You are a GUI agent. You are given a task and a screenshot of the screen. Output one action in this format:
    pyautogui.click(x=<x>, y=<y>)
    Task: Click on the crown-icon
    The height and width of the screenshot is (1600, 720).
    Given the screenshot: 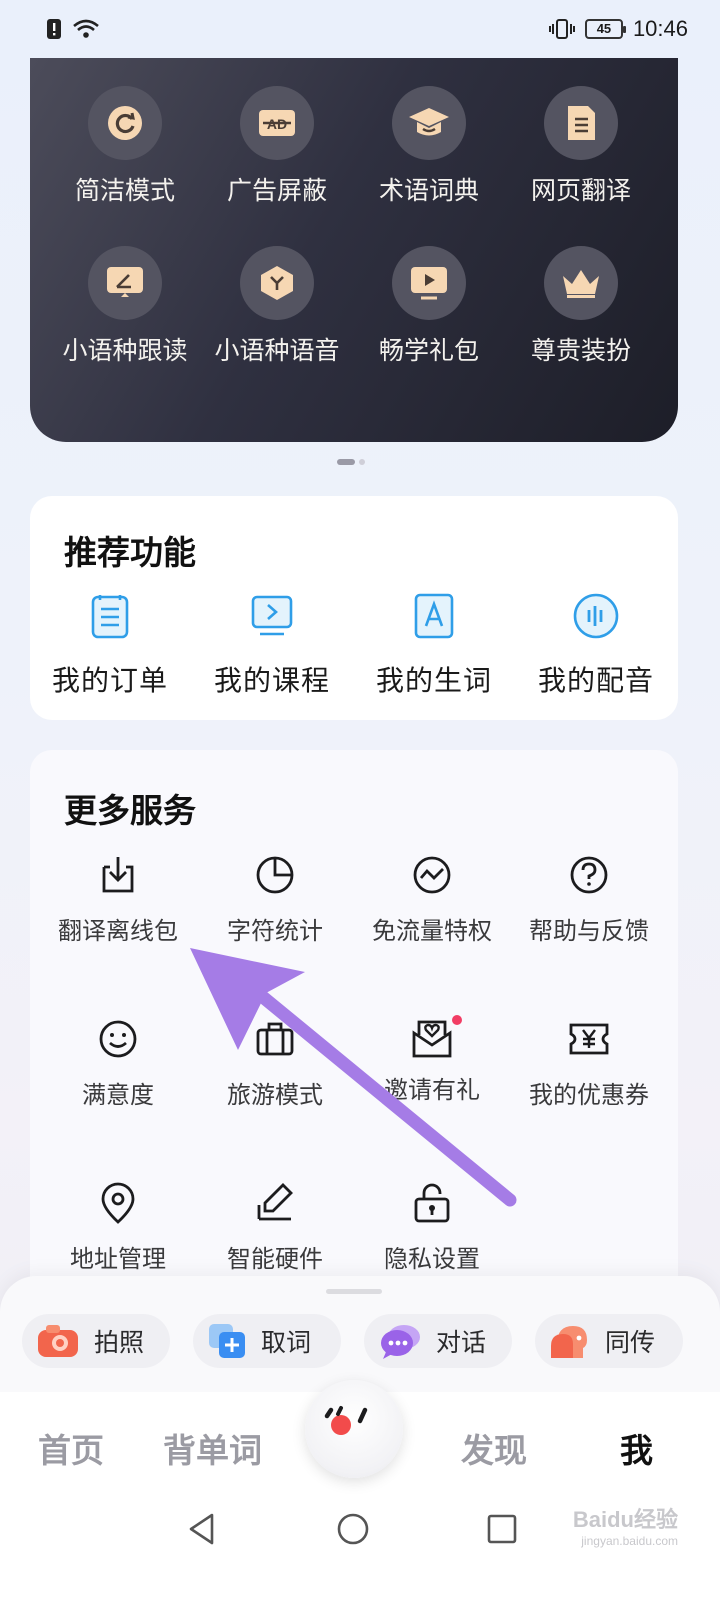 What is the action you would take?
    pyautogui.click(x=581, y=283)
    